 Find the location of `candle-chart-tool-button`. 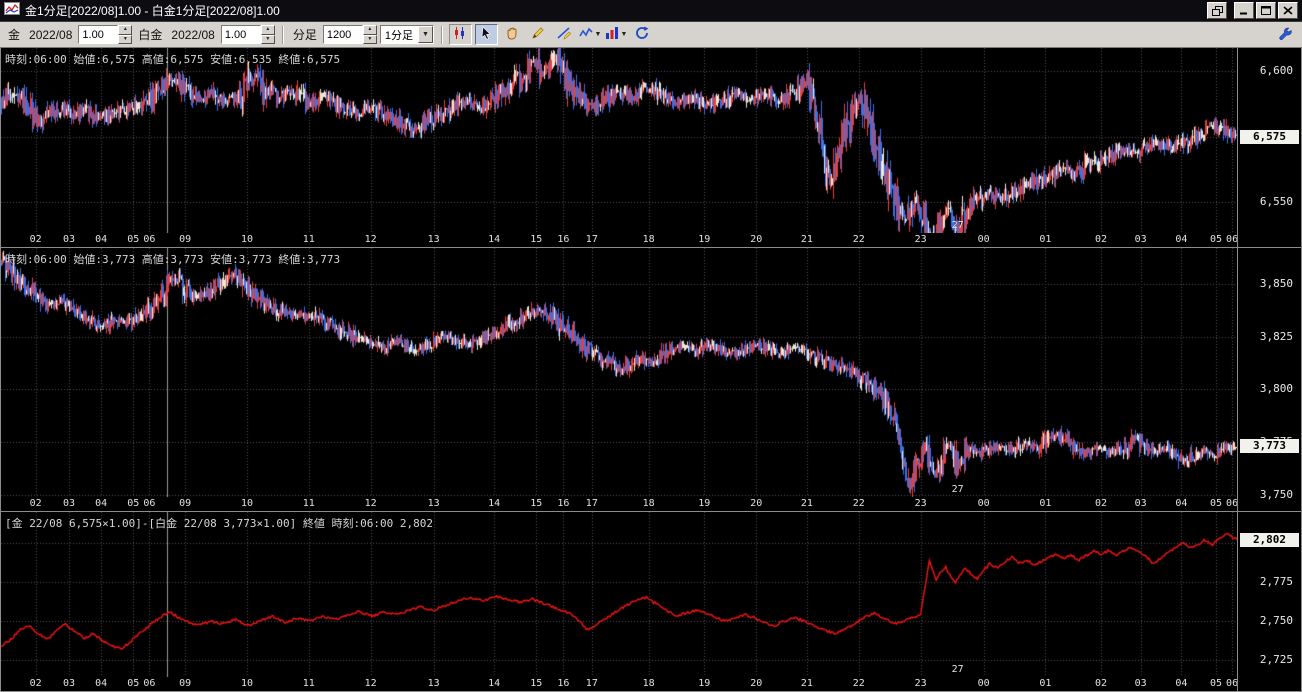

candle-chart-tool-button is located at coordinates (460, 34).